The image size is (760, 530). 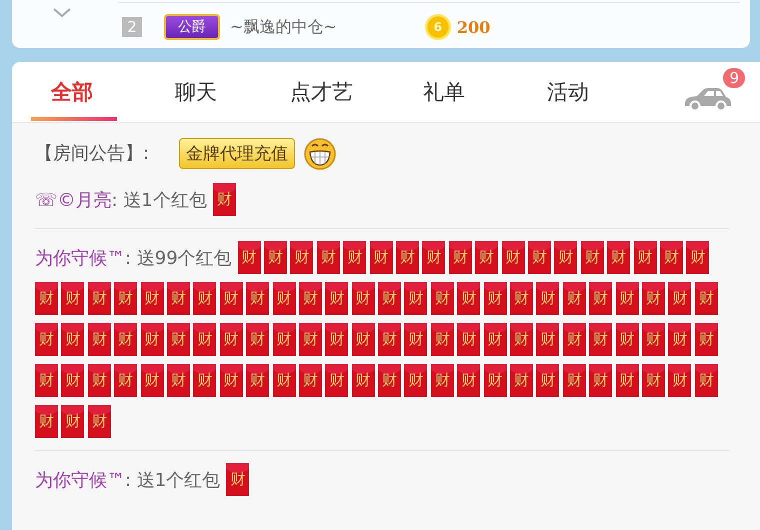 What do you see at coordinates (283, 27) in the screenshot?
I see `user-name: ~飘逸的中仓~` at bounding box center [283, 27].